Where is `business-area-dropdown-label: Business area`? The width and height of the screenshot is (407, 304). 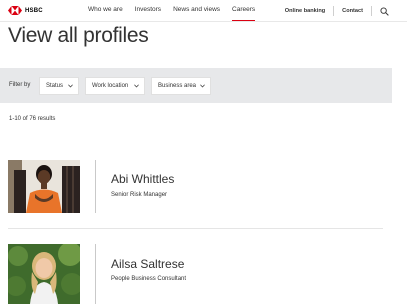 business-area-dropdown-label: Business area is located at coordinates (177, 86).